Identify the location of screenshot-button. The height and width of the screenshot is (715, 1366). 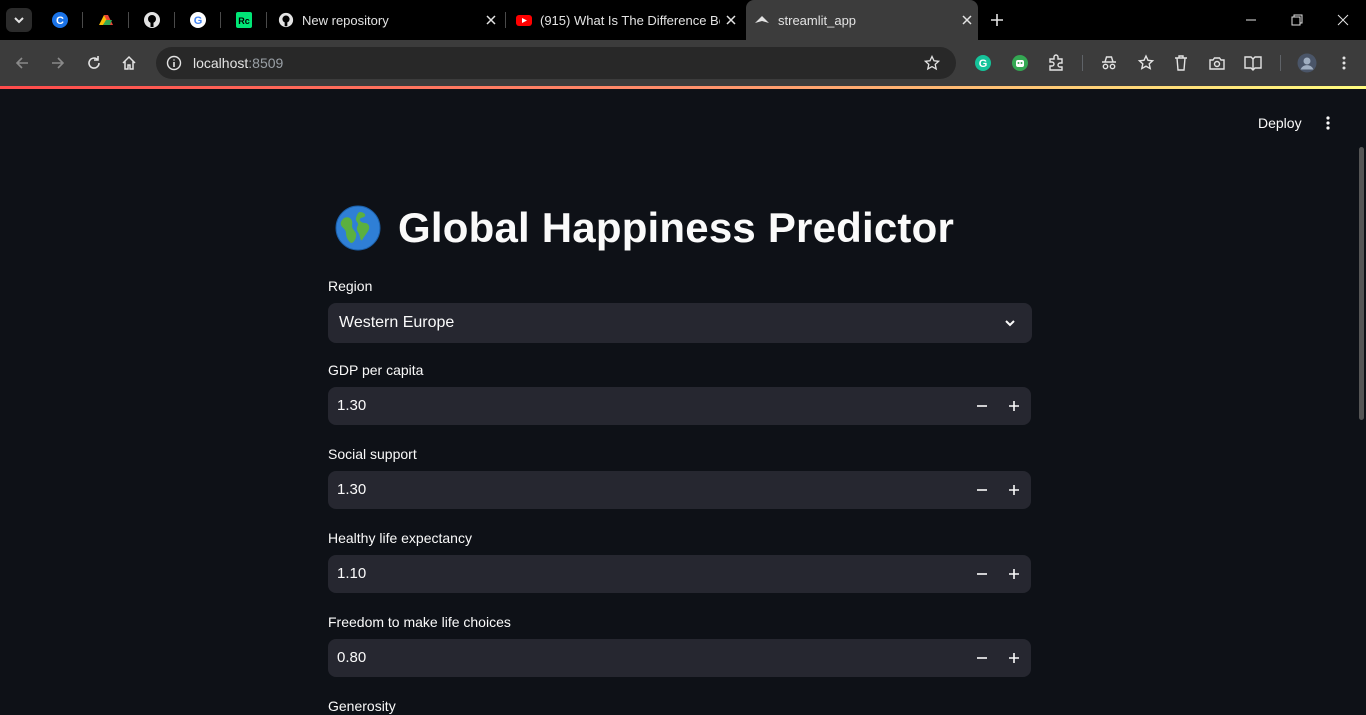
(1217, 63).